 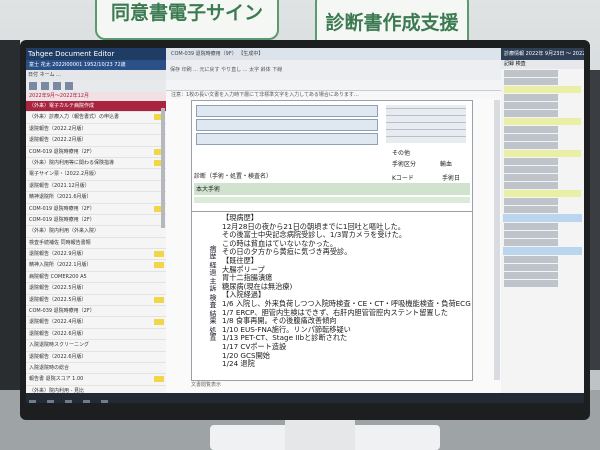 What do you see at coordinates (96, 96) in the screenshot?
I see `date-range: 2022年9月〜2022年12月` at bounding box center [96, 96].